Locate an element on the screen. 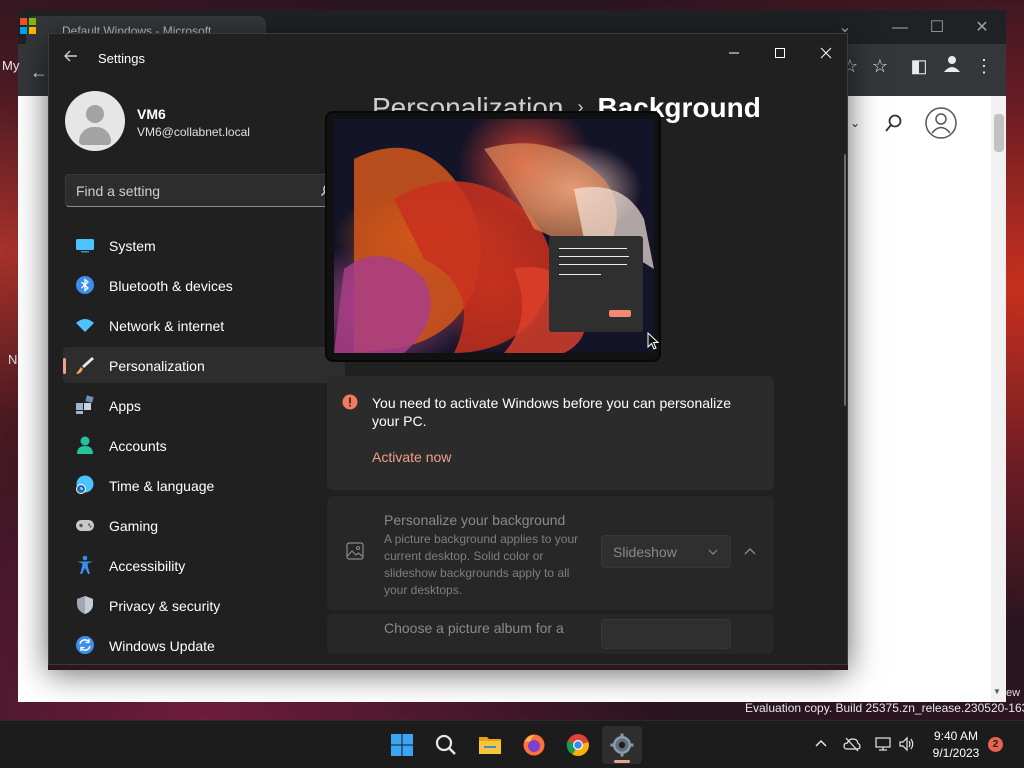  browser-scrollbar is located at coordinates (998, 399).